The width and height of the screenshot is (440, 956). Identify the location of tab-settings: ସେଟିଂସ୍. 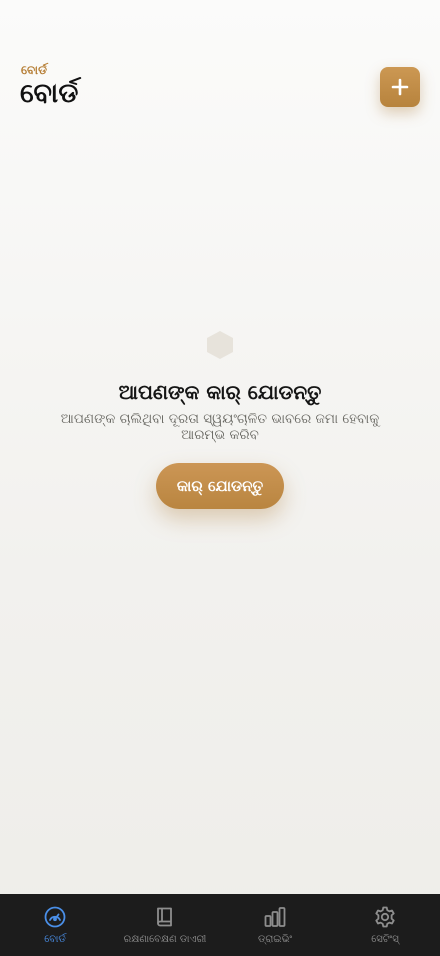
(385, 925).